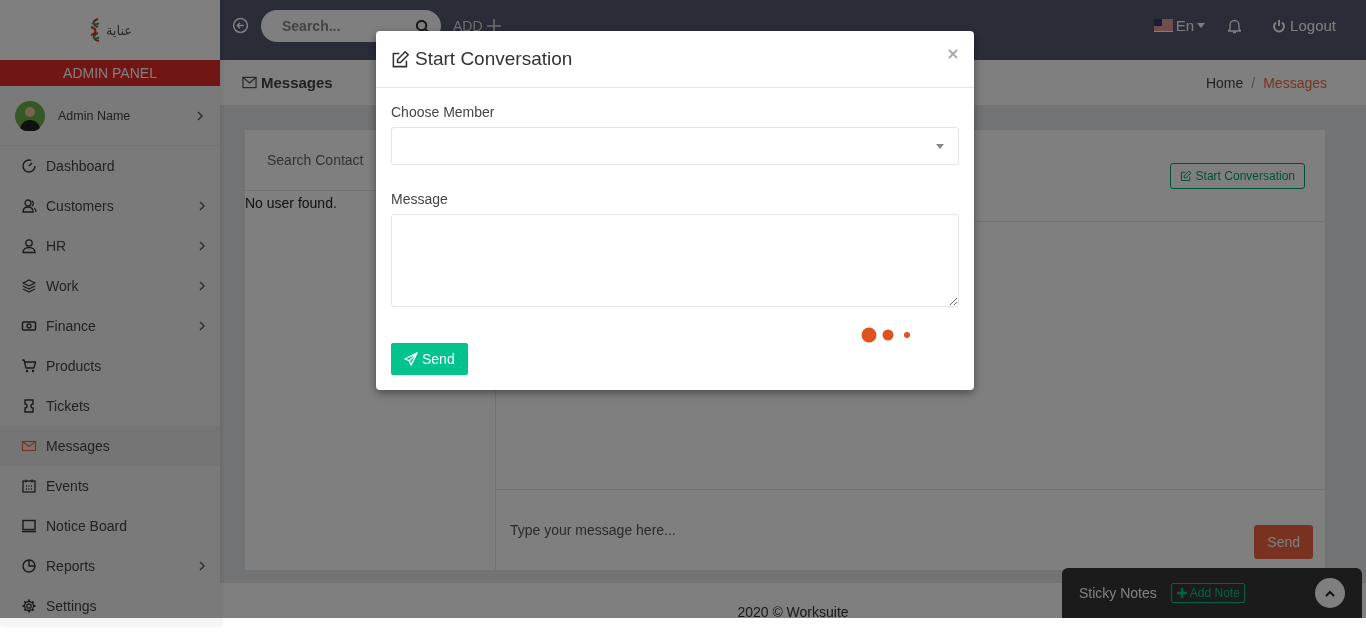  Describe the element at coordinates (477, 25) in the screenshot. I see `add-button: ADD` at that location.